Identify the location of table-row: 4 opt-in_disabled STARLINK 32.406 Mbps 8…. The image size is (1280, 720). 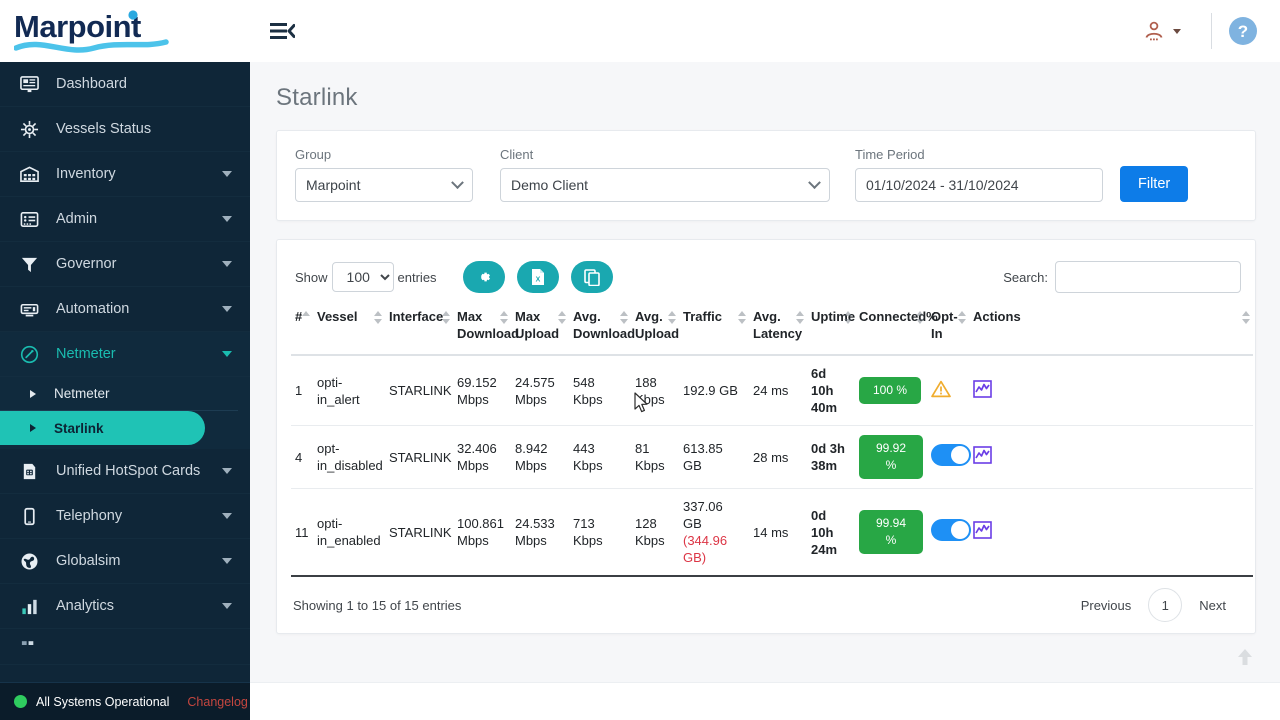
(772, 457).